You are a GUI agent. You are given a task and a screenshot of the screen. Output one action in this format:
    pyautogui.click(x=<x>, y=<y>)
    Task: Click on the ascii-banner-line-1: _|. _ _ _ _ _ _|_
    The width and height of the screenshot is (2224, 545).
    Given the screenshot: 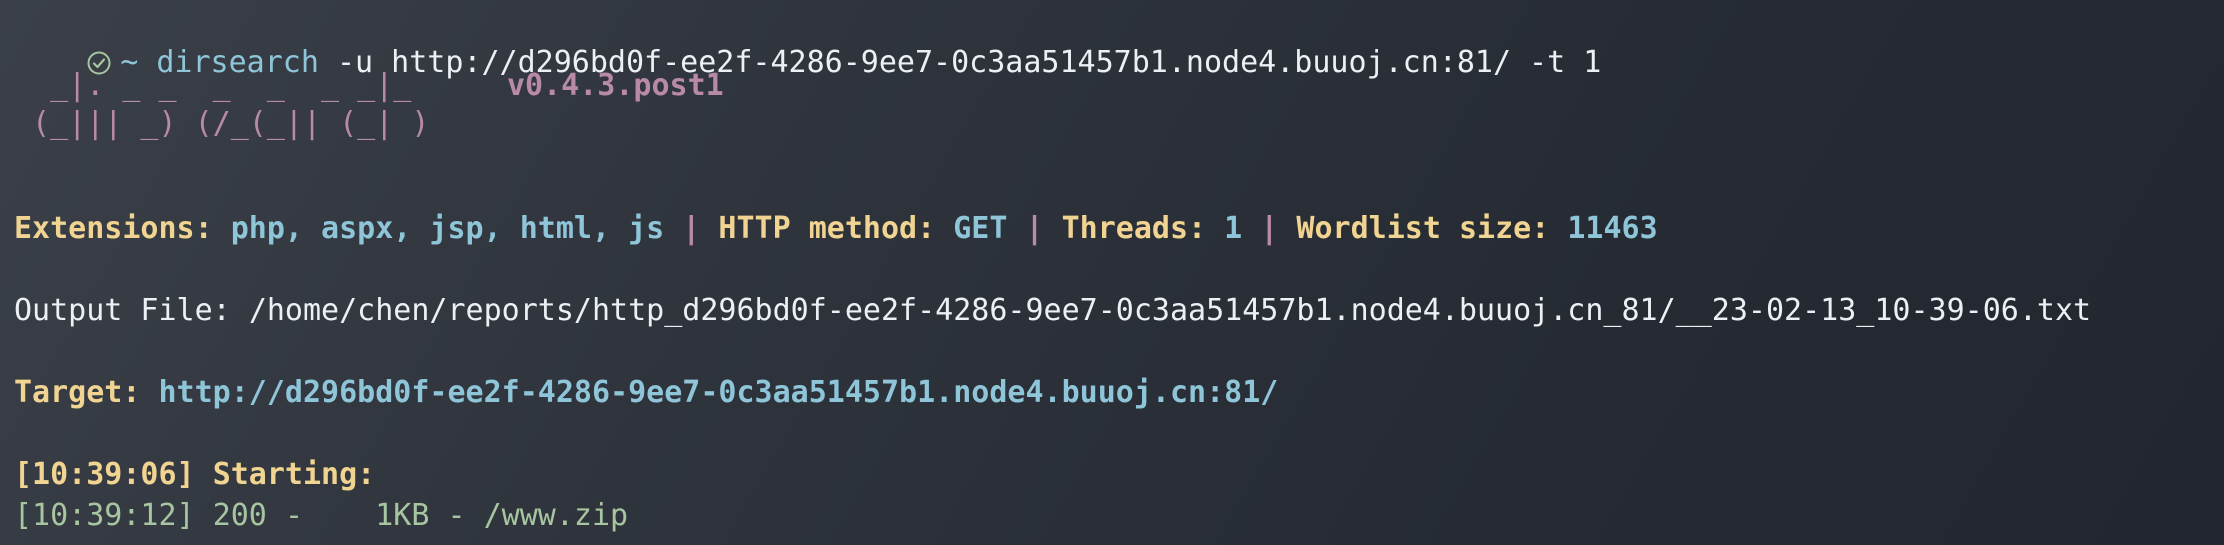 What is the action you would take?
    pyautogui.click(x=213, y=85)
    